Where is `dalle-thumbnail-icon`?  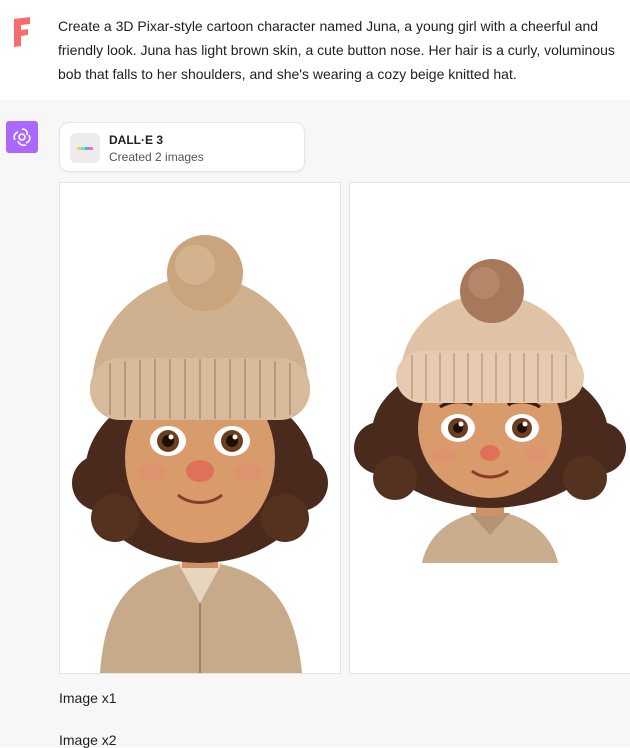 dalle-thumbnail-icon is located at coordinates (85, 148).